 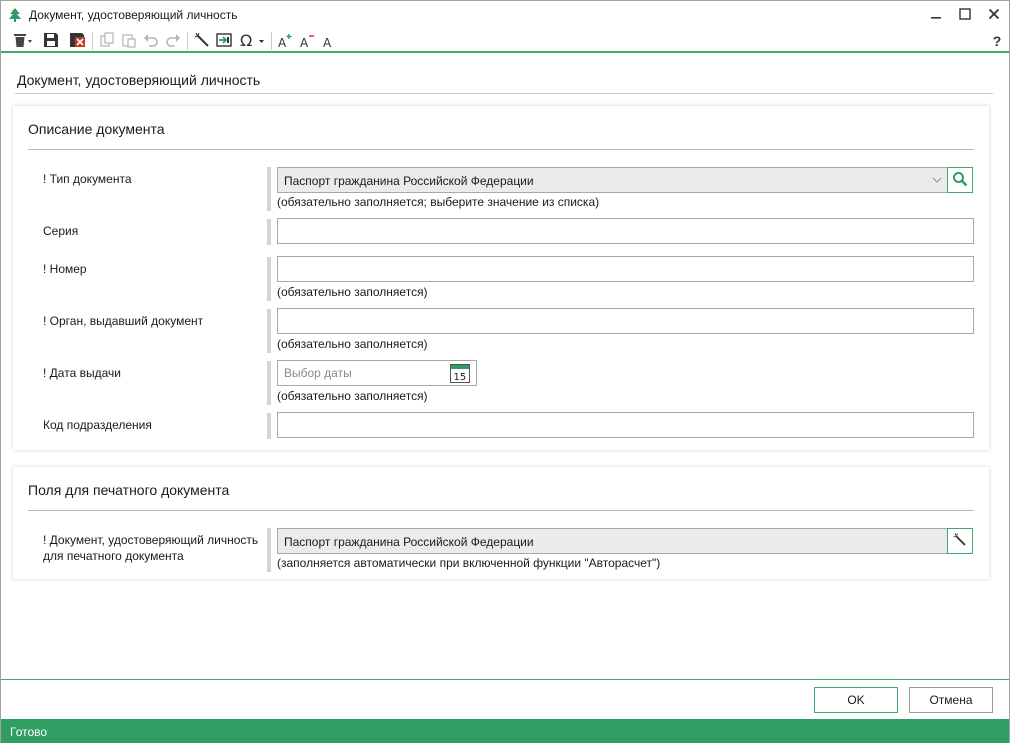 I want to click on svg-text: Ω, so click(x=246, y=40).